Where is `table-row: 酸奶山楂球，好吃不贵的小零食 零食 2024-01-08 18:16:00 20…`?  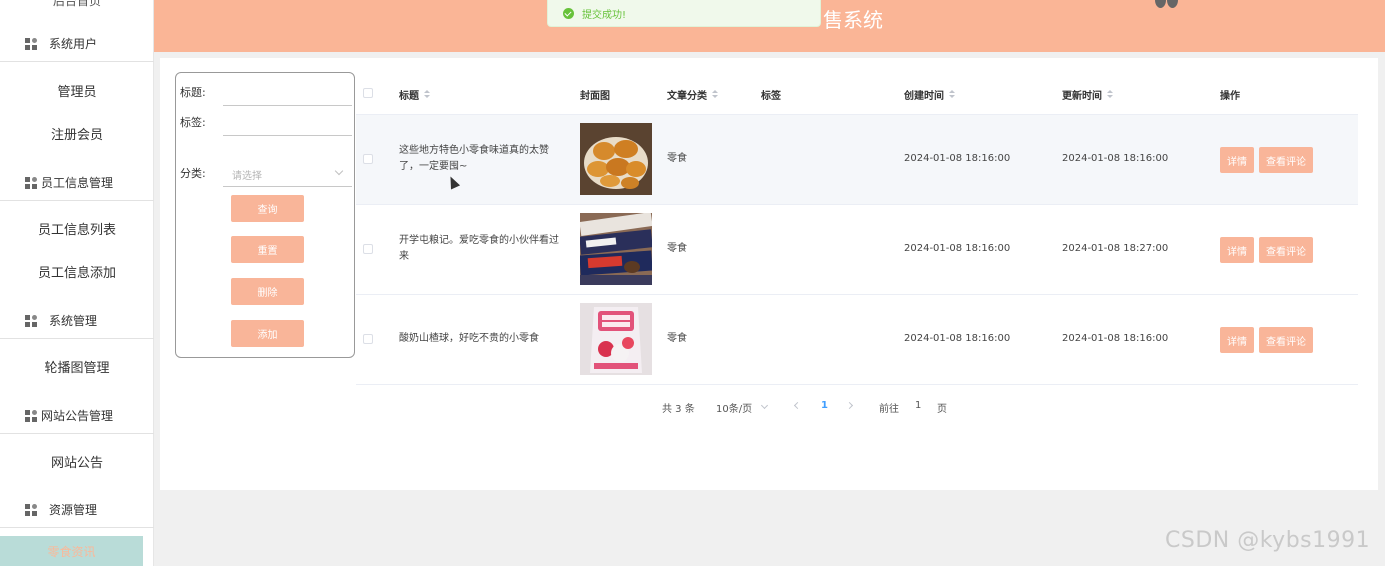
table-row: 酸奶山楂球，好吃不贵的小零食 零食 2024-01-08 18:16:00 20… is located at coordinates (857, 340).